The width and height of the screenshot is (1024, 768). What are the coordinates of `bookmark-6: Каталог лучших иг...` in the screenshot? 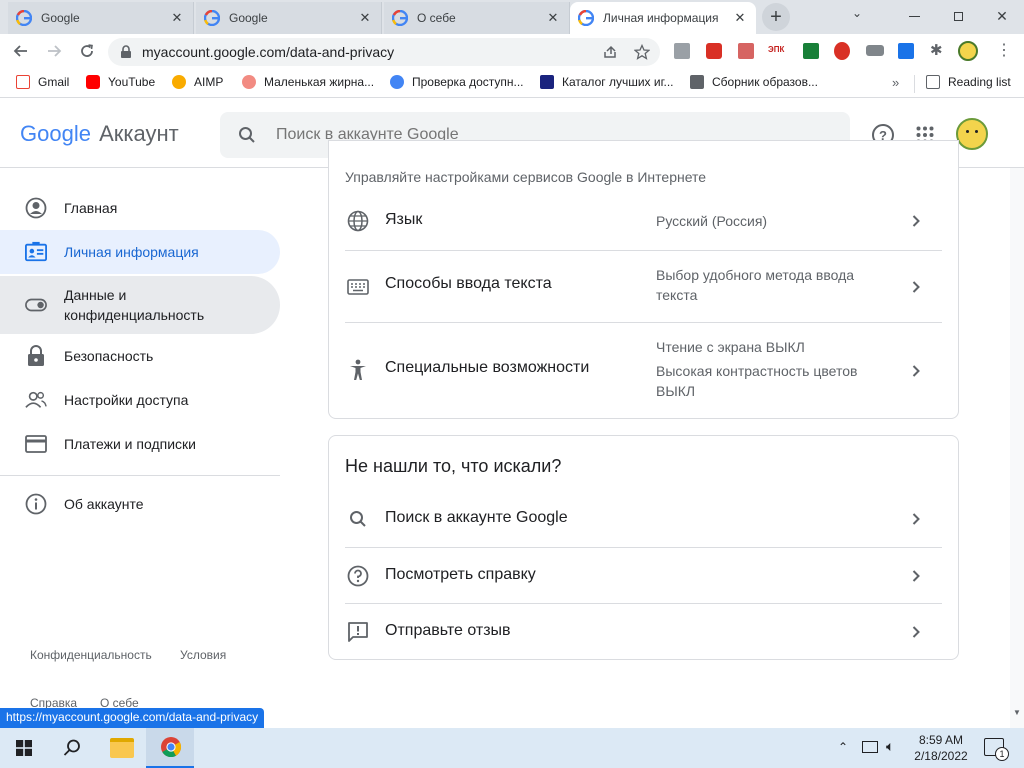 It's located at (607, 82).